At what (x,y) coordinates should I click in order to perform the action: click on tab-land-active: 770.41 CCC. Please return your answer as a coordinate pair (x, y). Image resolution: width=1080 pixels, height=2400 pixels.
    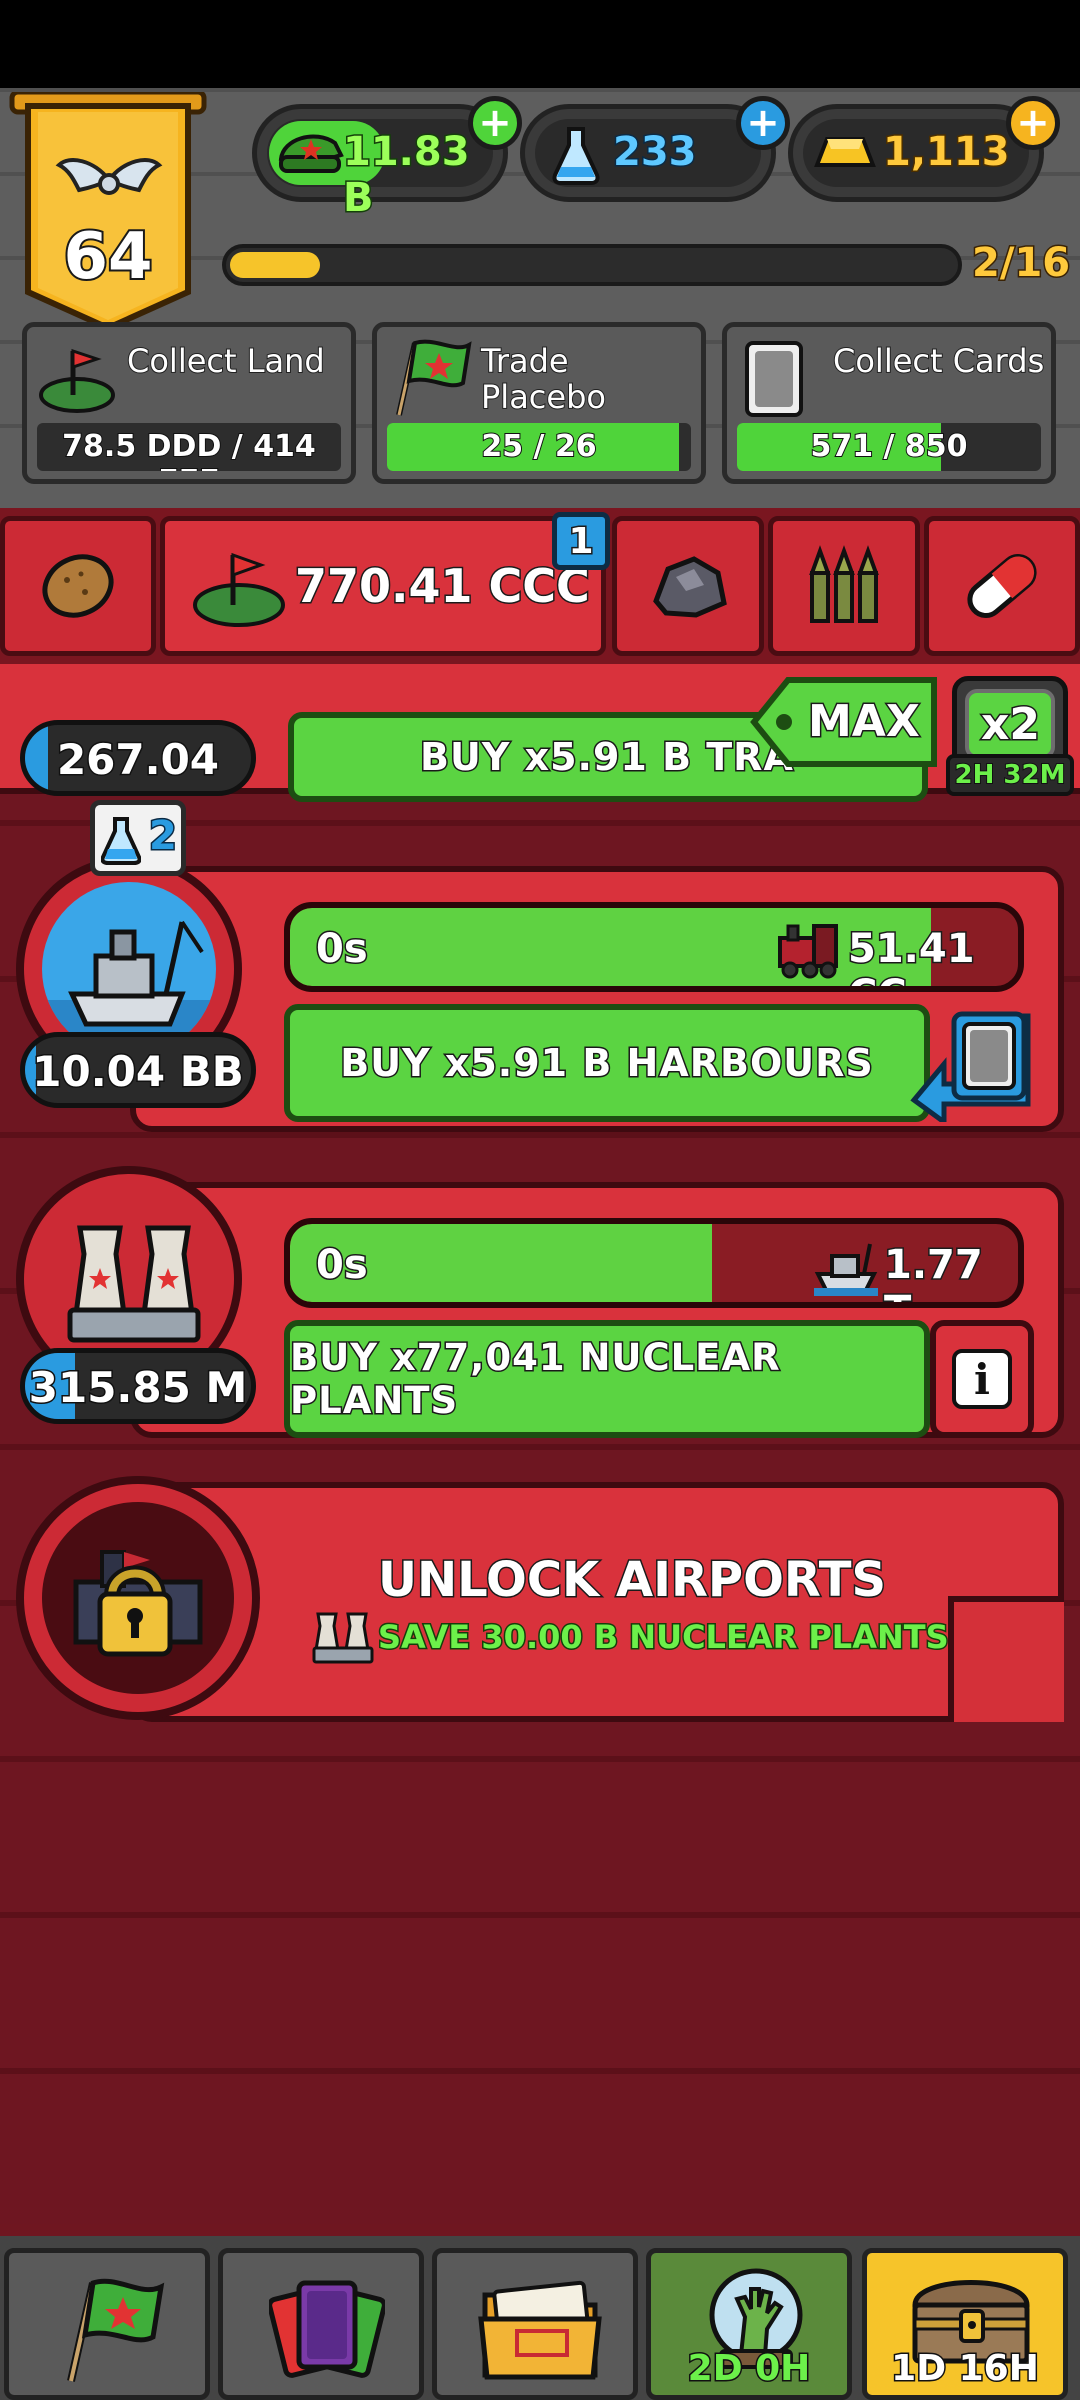
    Looking at the image, I should click on (383, 586).